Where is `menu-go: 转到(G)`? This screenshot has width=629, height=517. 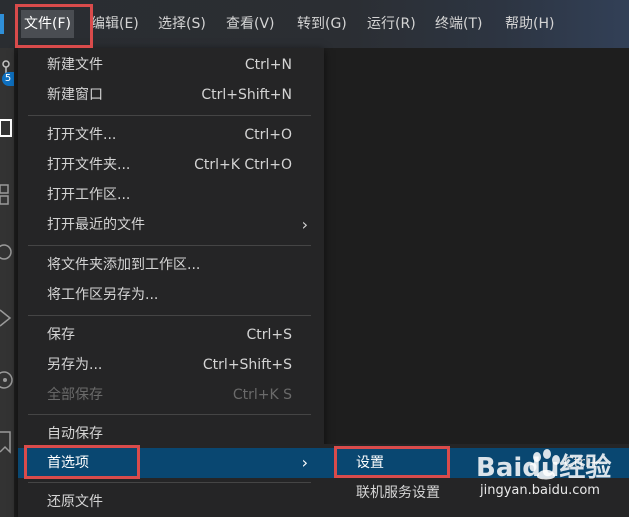
menu-go: 转到(G) is located at coordinates (322, 24).